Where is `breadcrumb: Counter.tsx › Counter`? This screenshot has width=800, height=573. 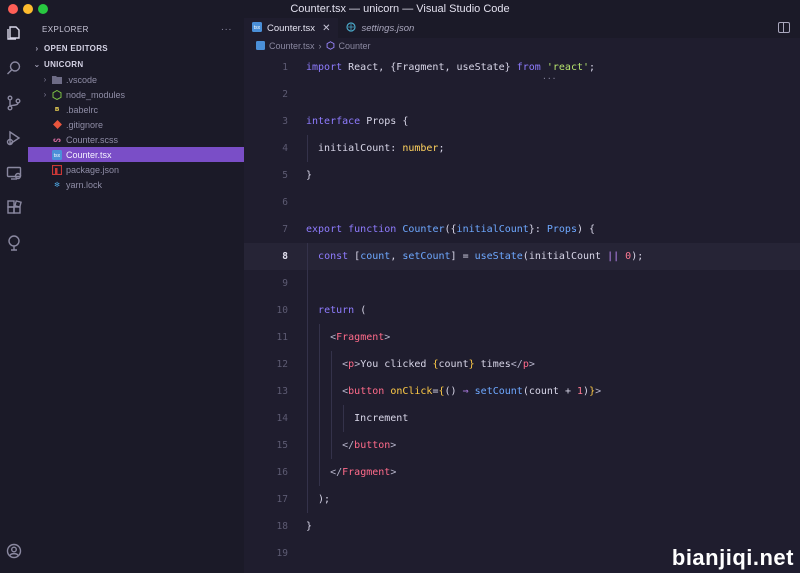 breadcrumb: Counter.tsx › Counter is located at coordinates (522, 46).